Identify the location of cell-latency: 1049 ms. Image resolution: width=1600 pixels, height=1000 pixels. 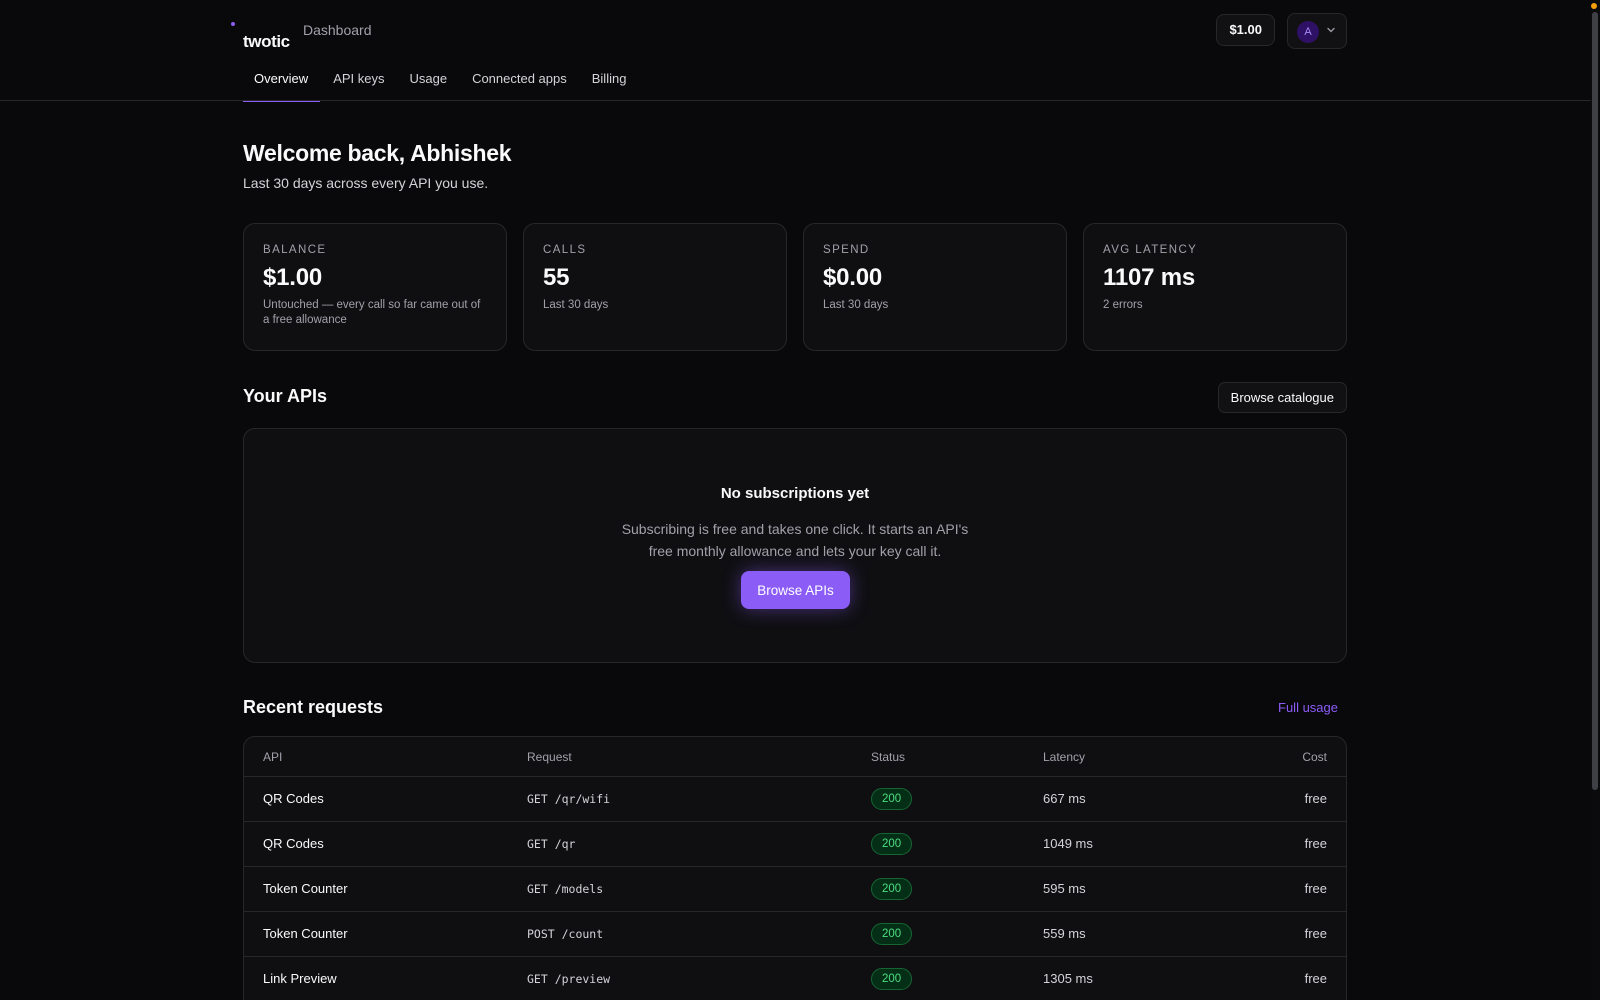
(1068, 843).